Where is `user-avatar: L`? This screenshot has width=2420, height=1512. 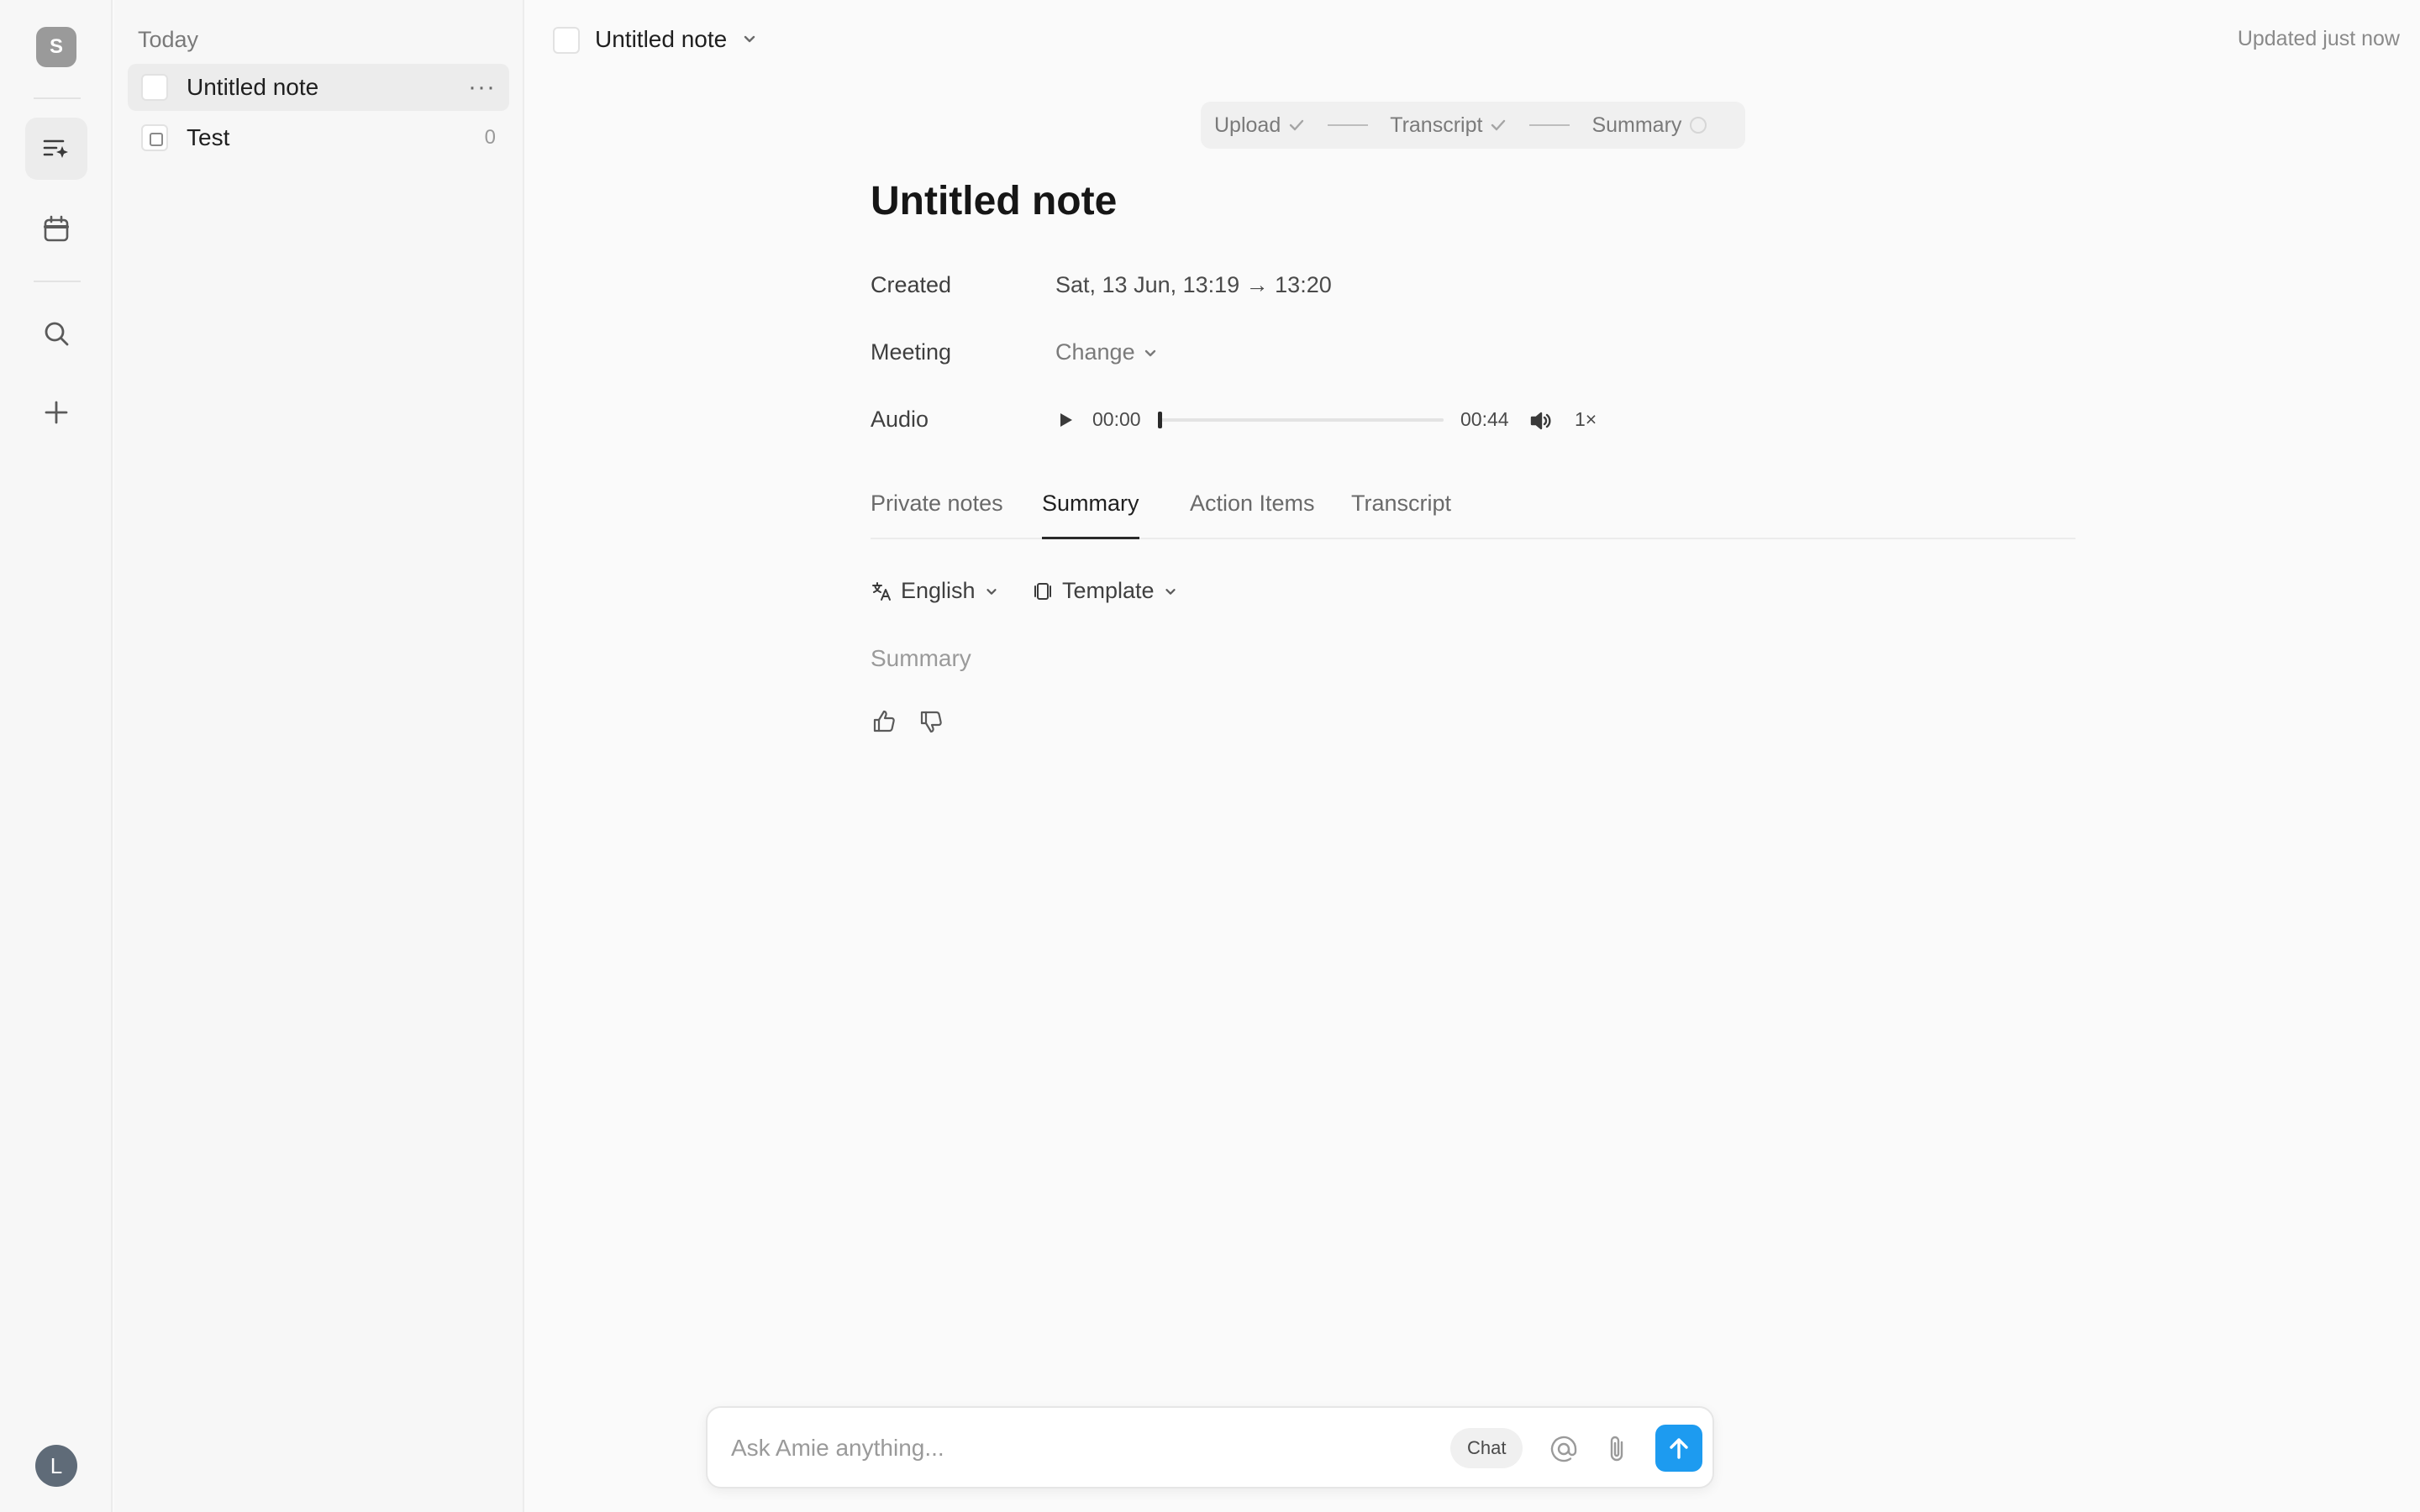
user-avatar: L is located at coordinates (56, 1466).